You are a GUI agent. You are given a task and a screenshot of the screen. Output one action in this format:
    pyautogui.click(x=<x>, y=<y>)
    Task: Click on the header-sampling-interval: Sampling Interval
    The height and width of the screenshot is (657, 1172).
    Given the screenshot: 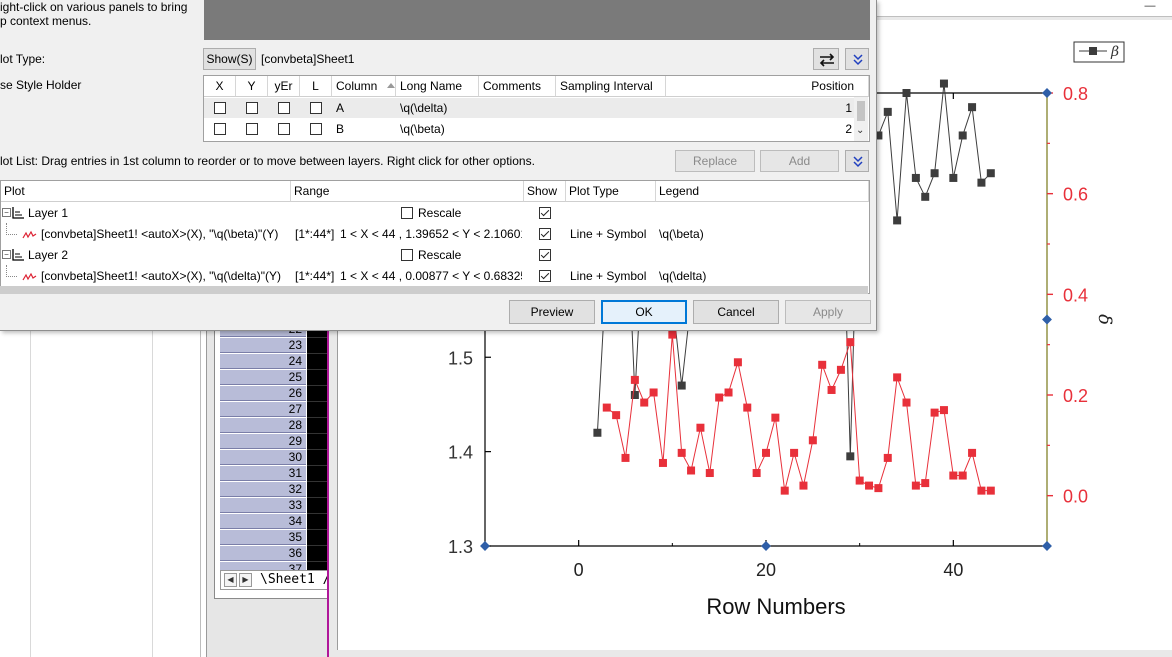 What is the action you would take?
    pyautogui.click(x=611, y=86)
    